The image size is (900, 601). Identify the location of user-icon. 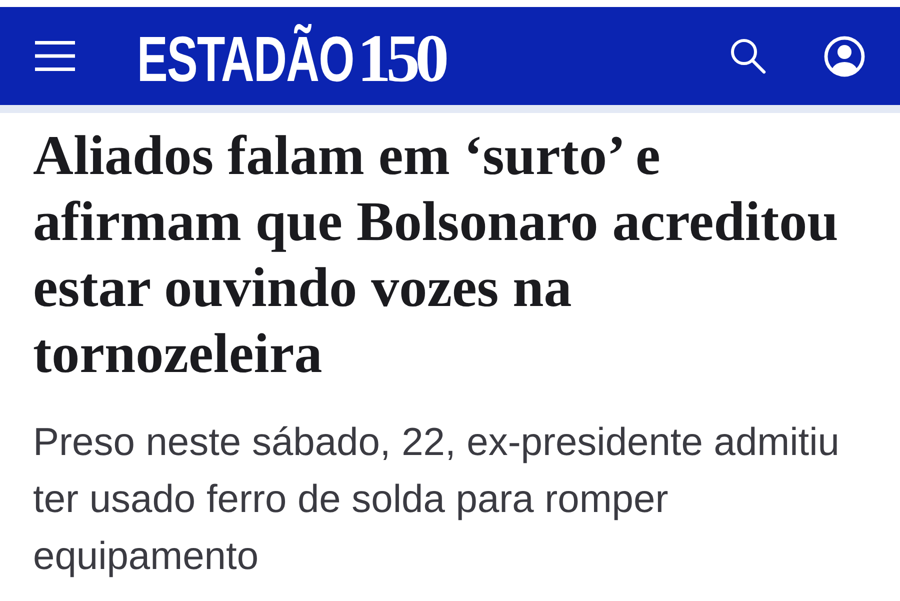
(844, 56).